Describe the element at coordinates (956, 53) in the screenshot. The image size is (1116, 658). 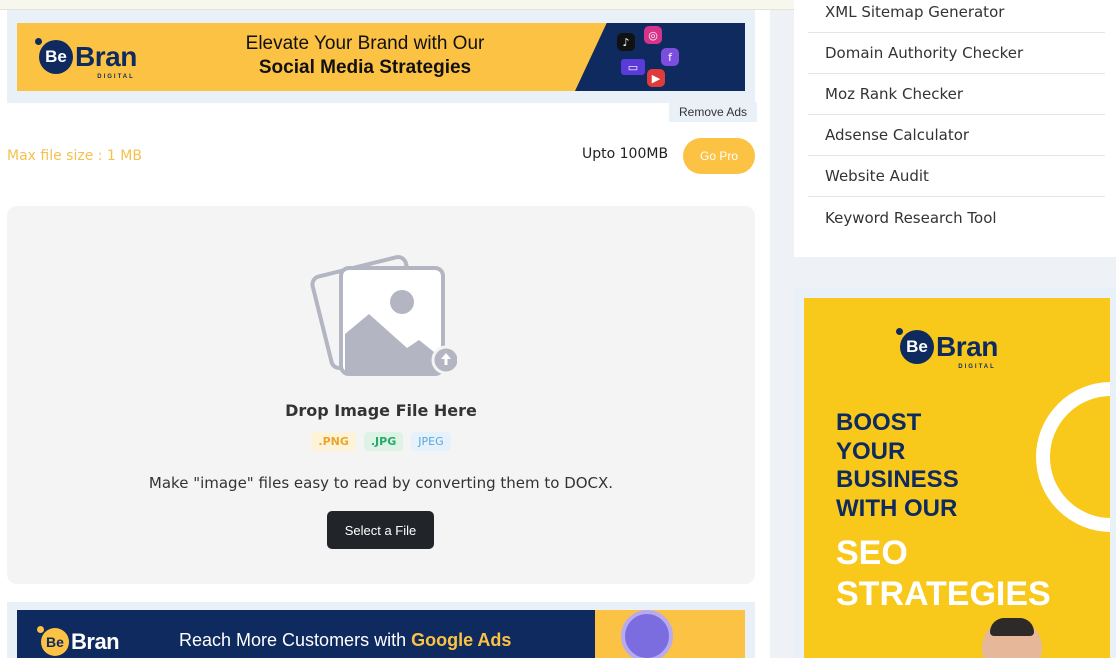
I see `sidebar-item-domain-authority: Domain Authority Checker` at that location.